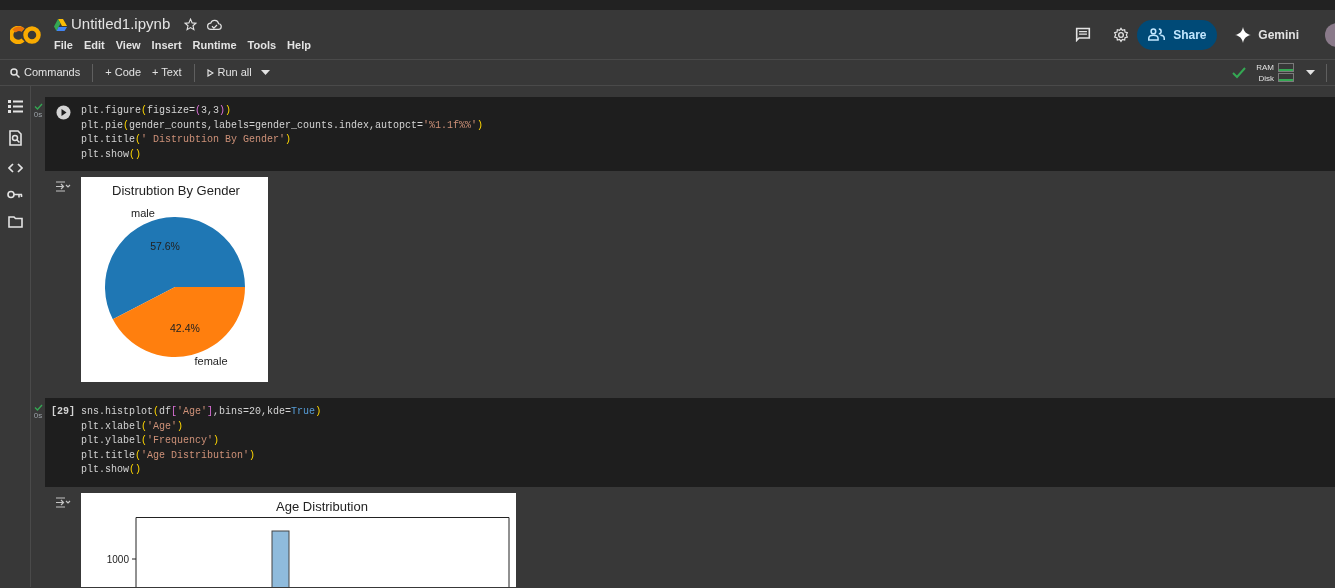 The width and height of the screenshot is (1335, 588). I want to click on disk-meter, so click(1286, 77).